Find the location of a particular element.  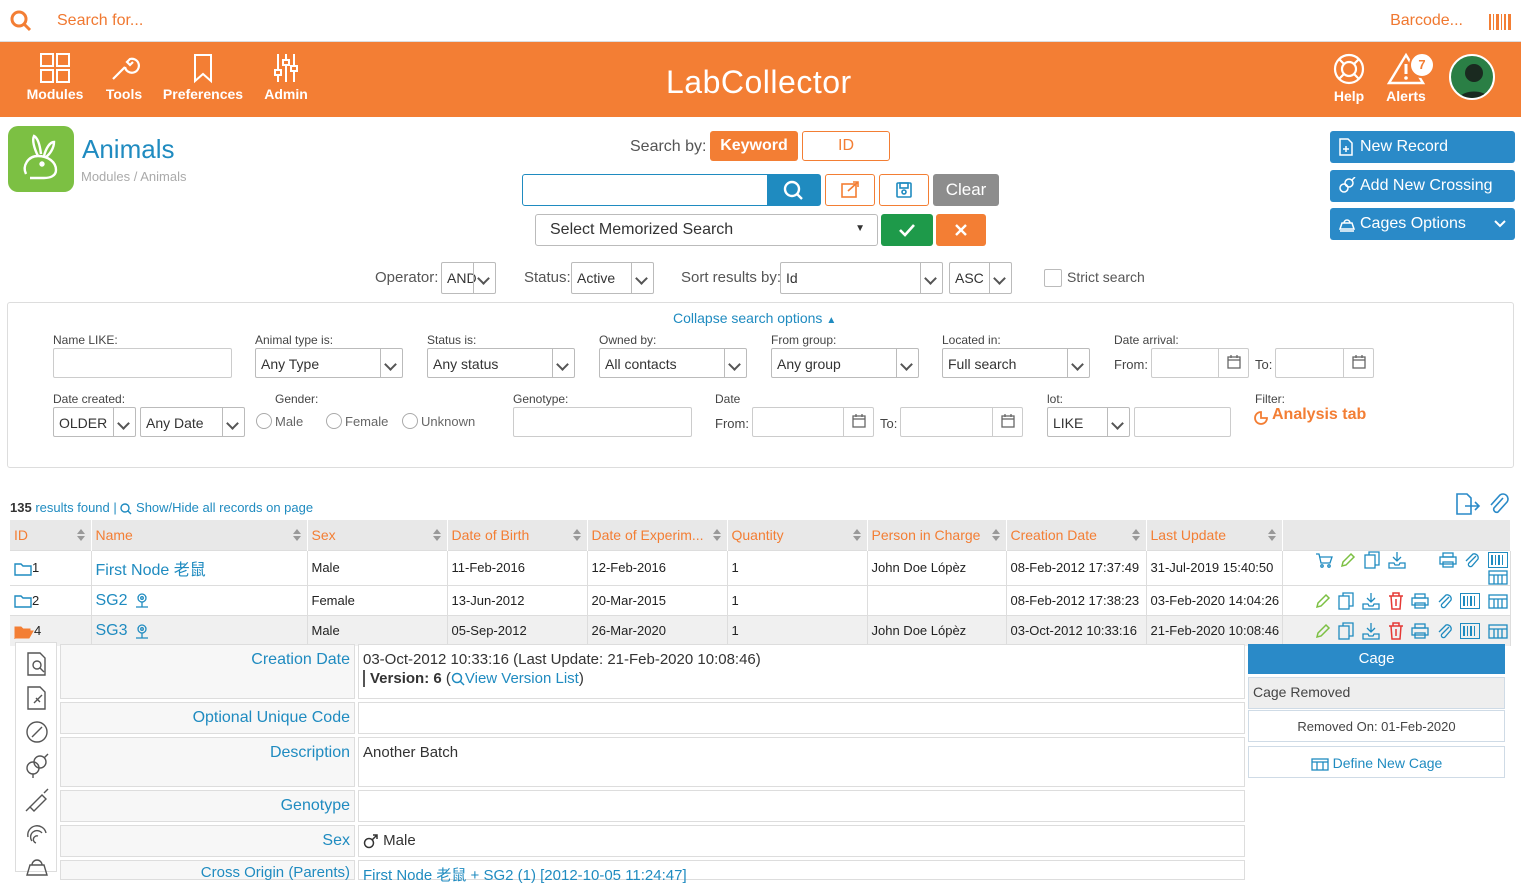

nav-modules: Modules is located at coordinates (55, 77).